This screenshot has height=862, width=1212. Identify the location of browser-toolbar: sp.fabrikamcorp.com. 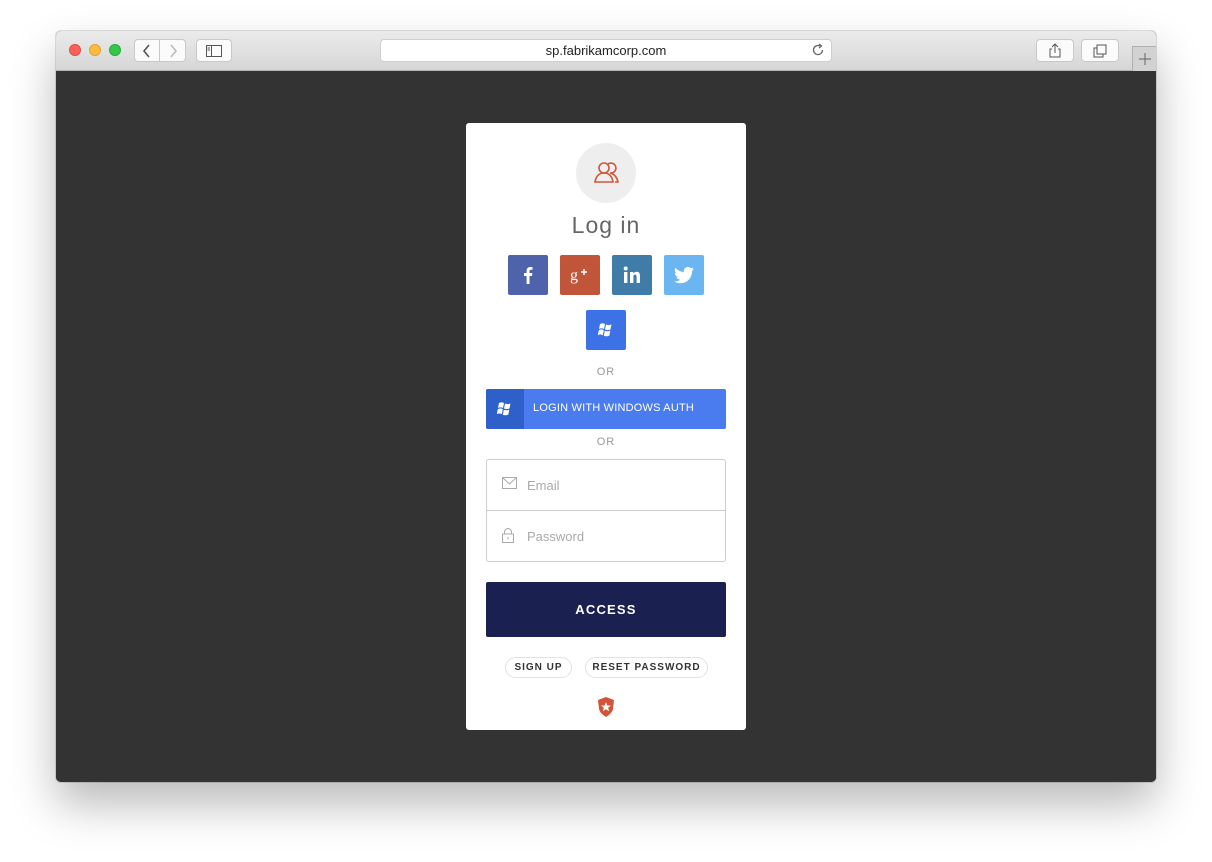
(606, 51).